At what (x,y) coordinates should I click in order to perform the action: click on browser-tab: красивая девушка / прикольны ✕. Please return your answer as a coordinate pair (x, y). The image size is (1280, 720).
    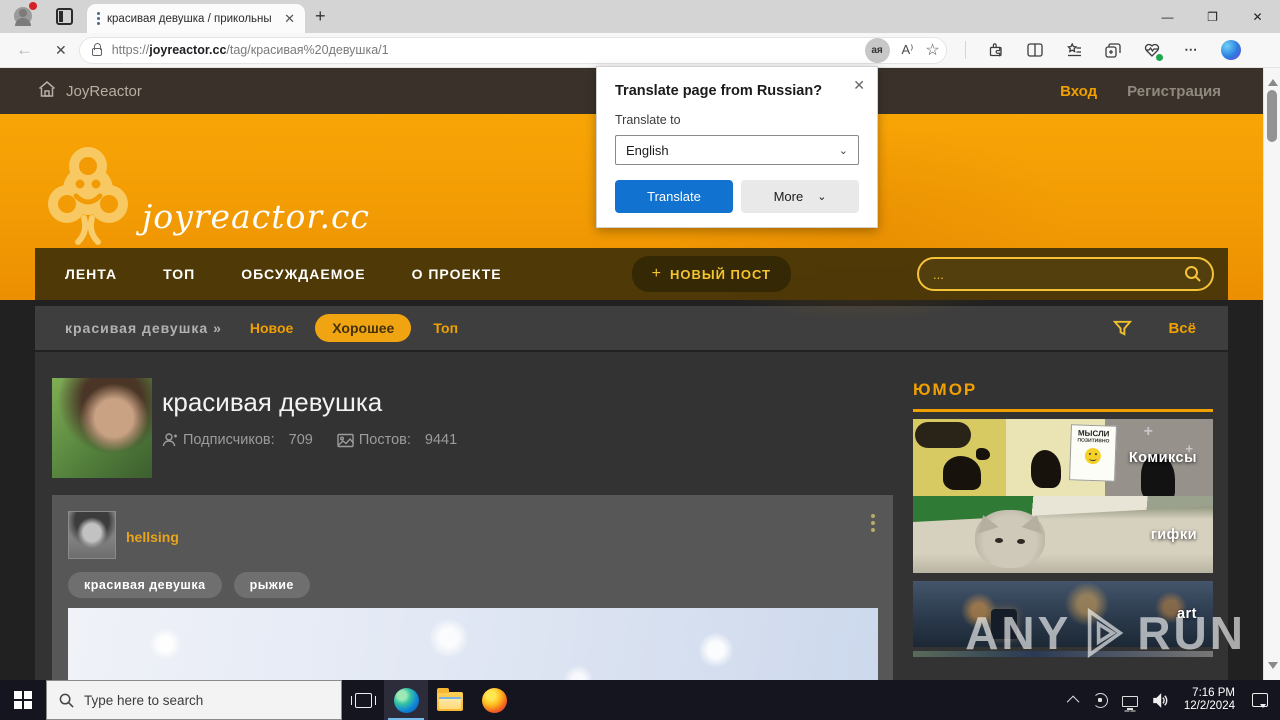
    Looking at the image, I should click on (196, 18).